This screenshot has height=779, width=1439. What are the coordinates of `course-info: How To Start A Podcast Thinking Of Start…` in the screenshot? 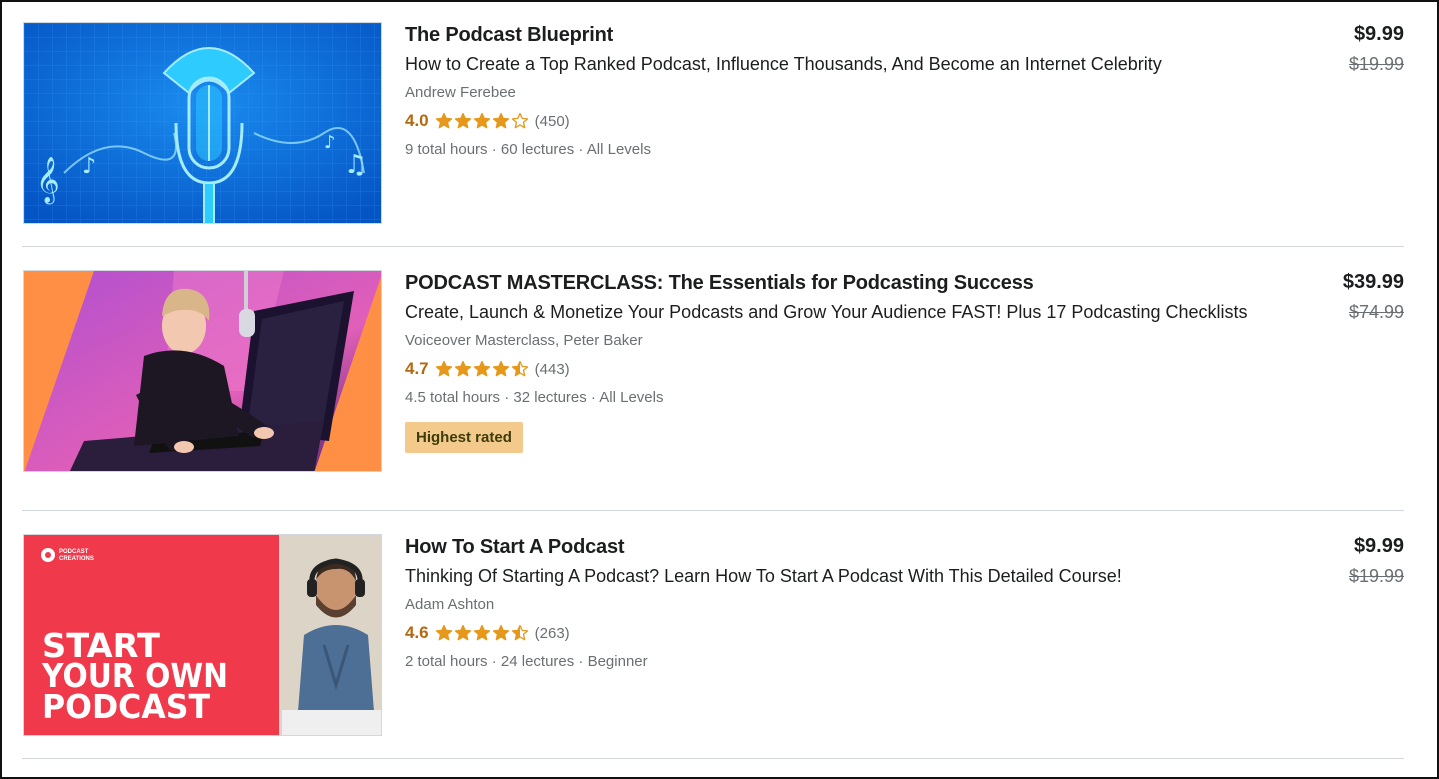 It's located at (835, 603).